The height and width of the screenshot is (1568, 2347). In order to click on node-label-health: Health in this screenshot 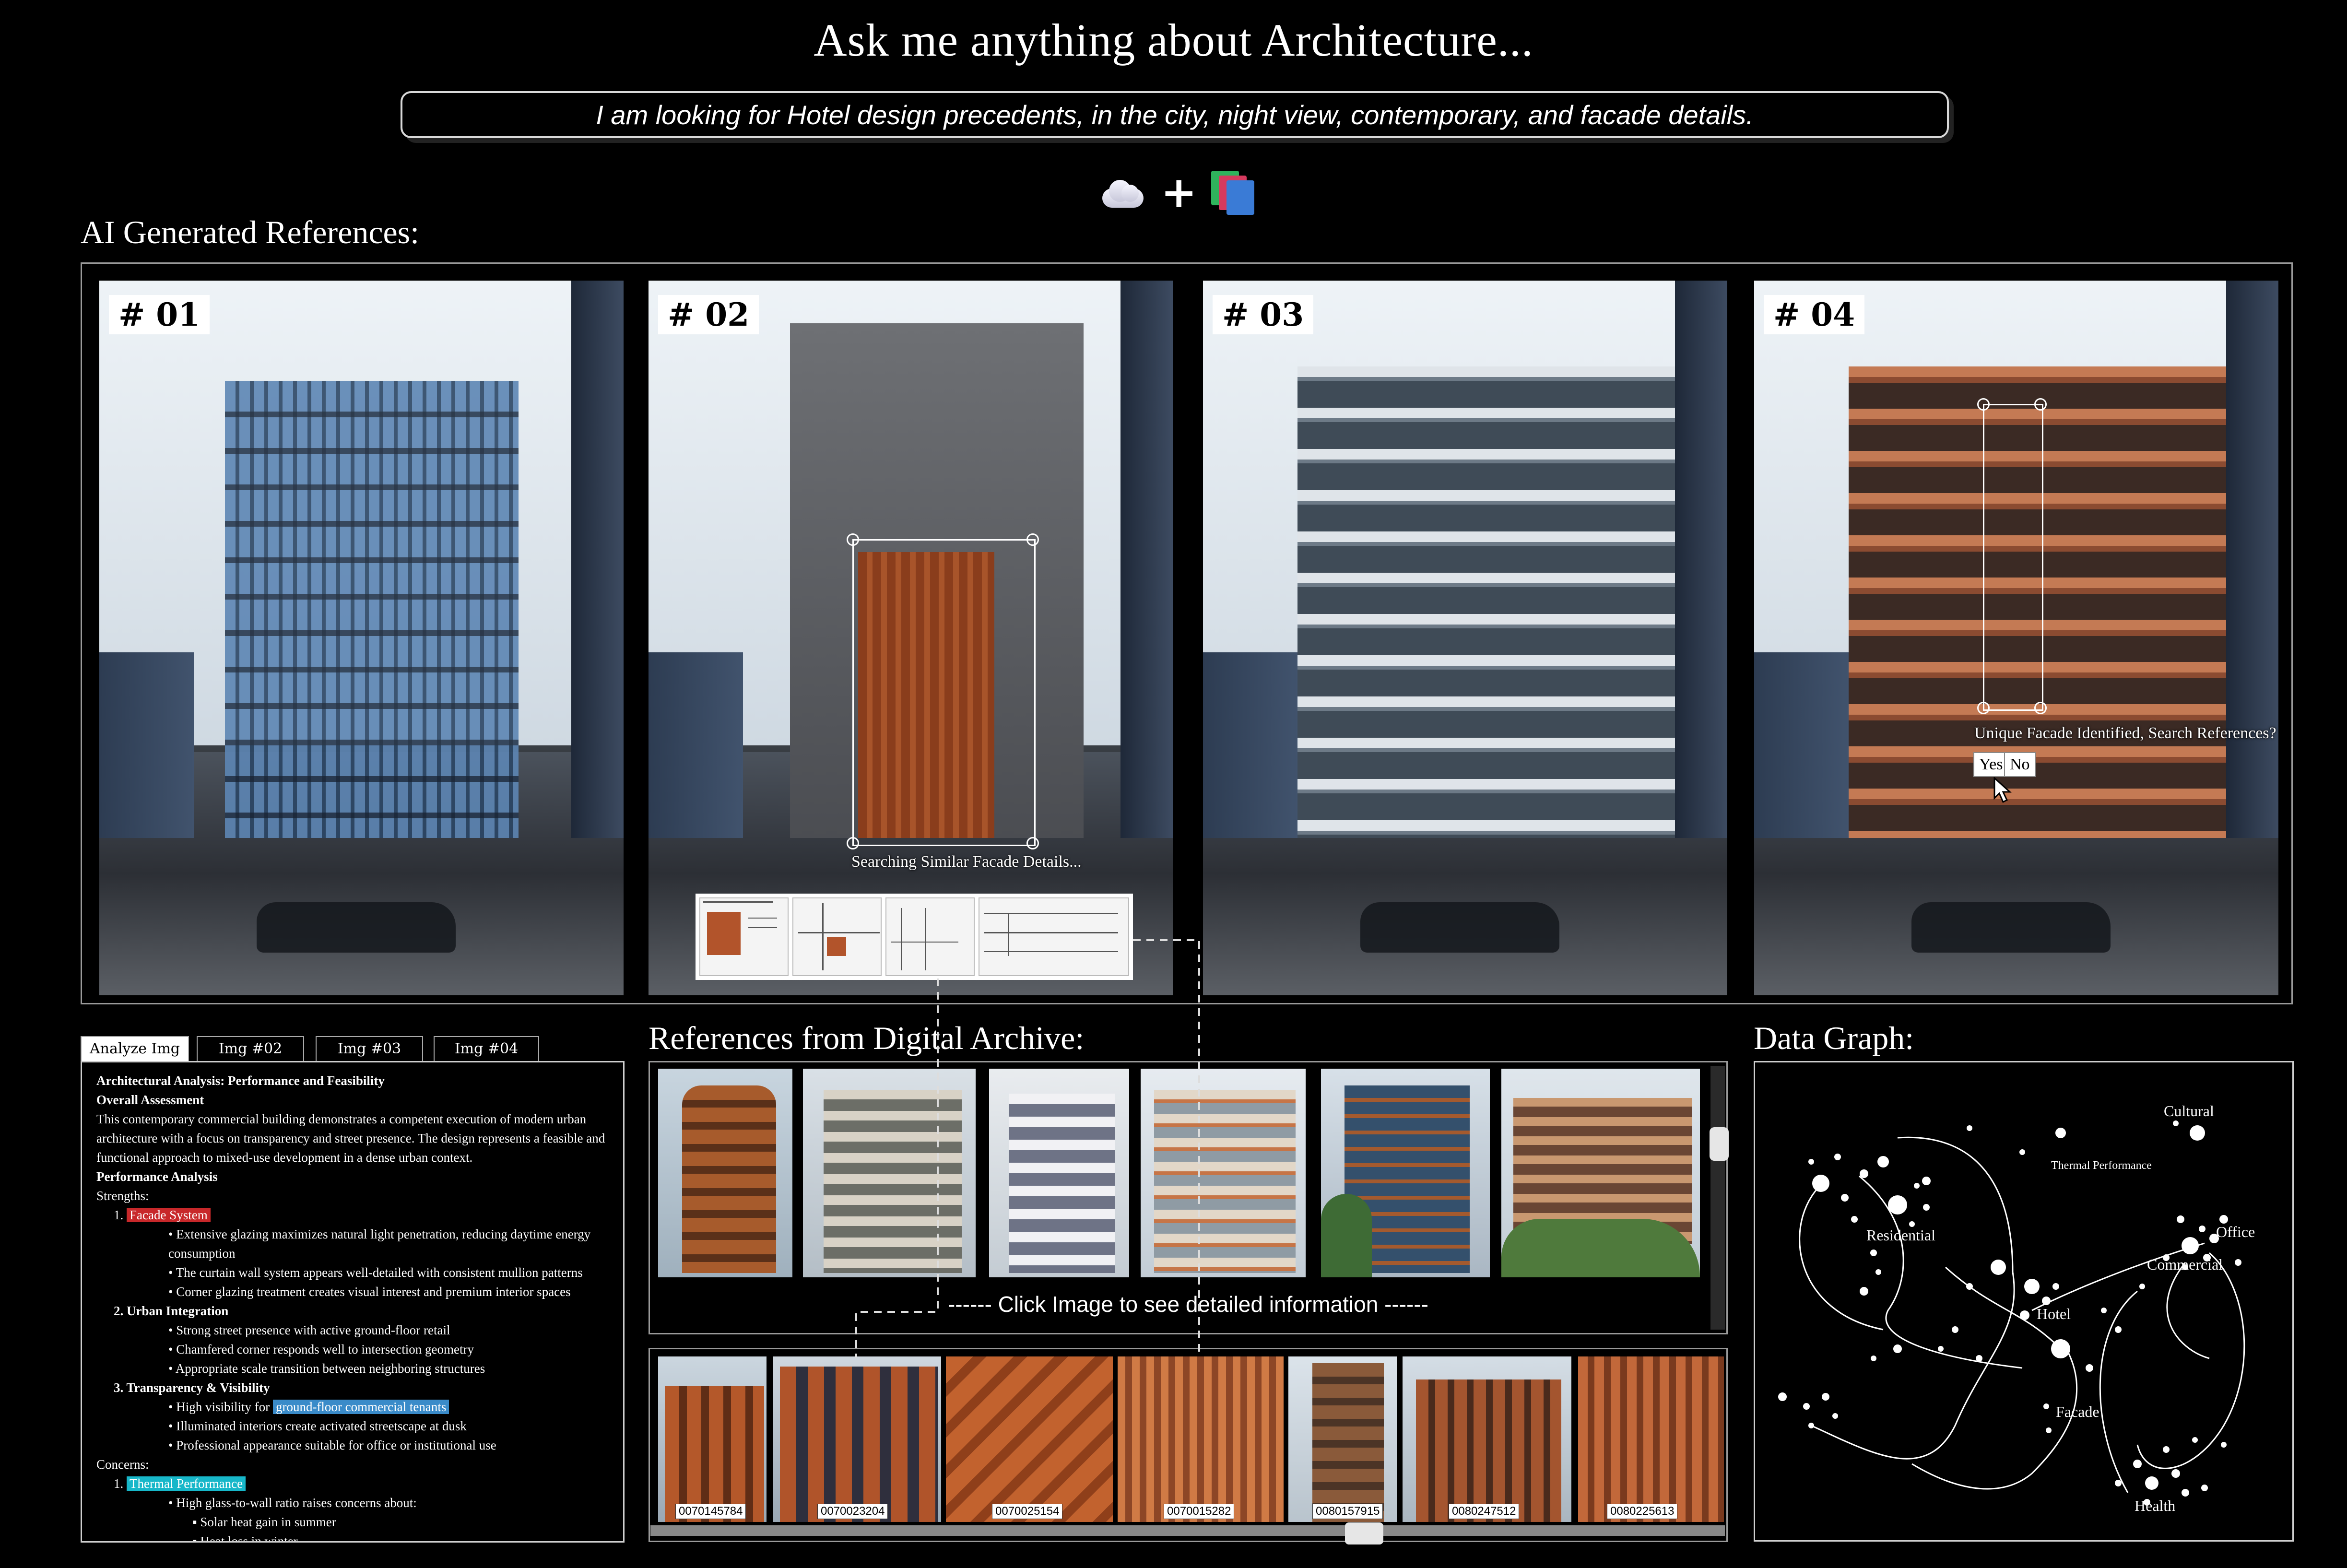, I will do `click(2155, 1505)`.